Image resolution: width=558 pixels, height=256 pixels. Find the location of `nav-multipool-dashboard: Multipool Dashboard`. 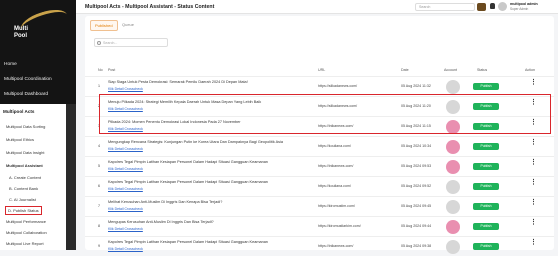

nav-multipool-dashboard: Multipool Dashboard is located at coordinates (26, 94).